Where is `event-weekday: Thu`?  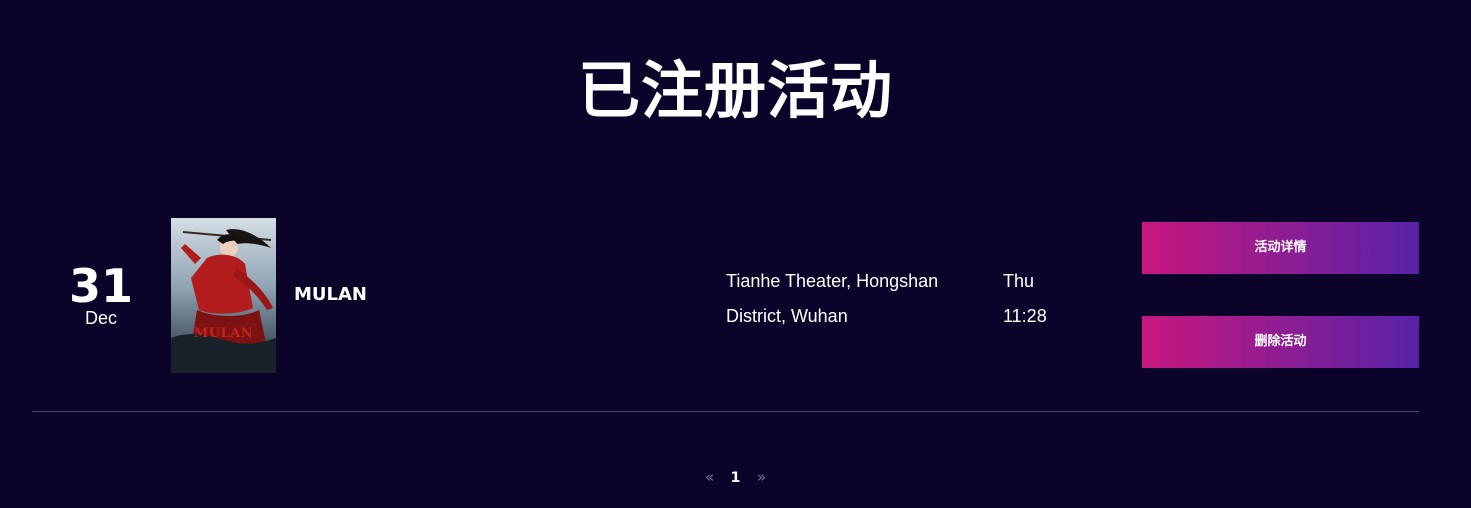
event-weekday: Thu is located at coordinates (1019, 281).